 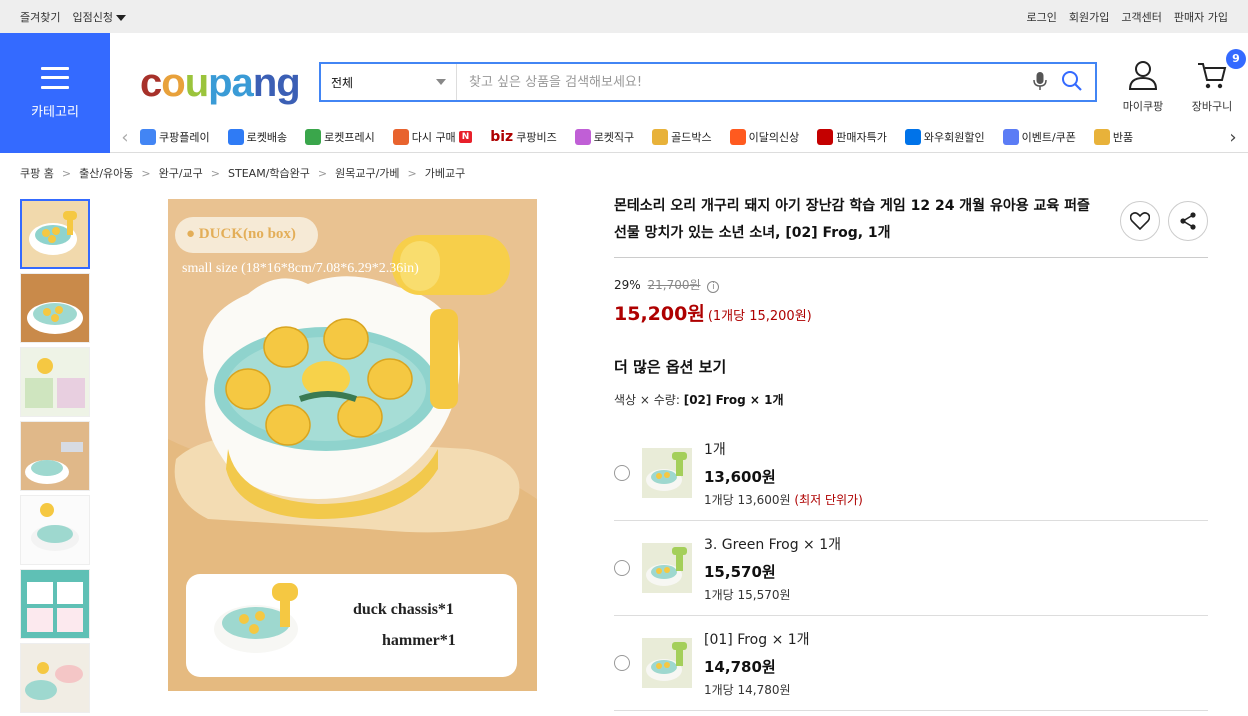 I want to click on breadcrumb-link: 원목교구/가베, so click(x=367, y=173).